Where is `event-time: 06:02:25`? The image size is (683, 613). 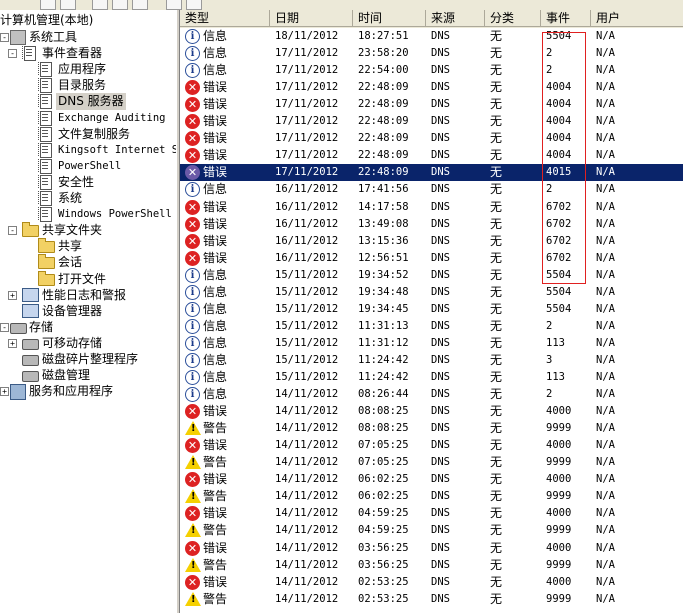
event-time: 06:02:25 is located at coordinates (383, 496).